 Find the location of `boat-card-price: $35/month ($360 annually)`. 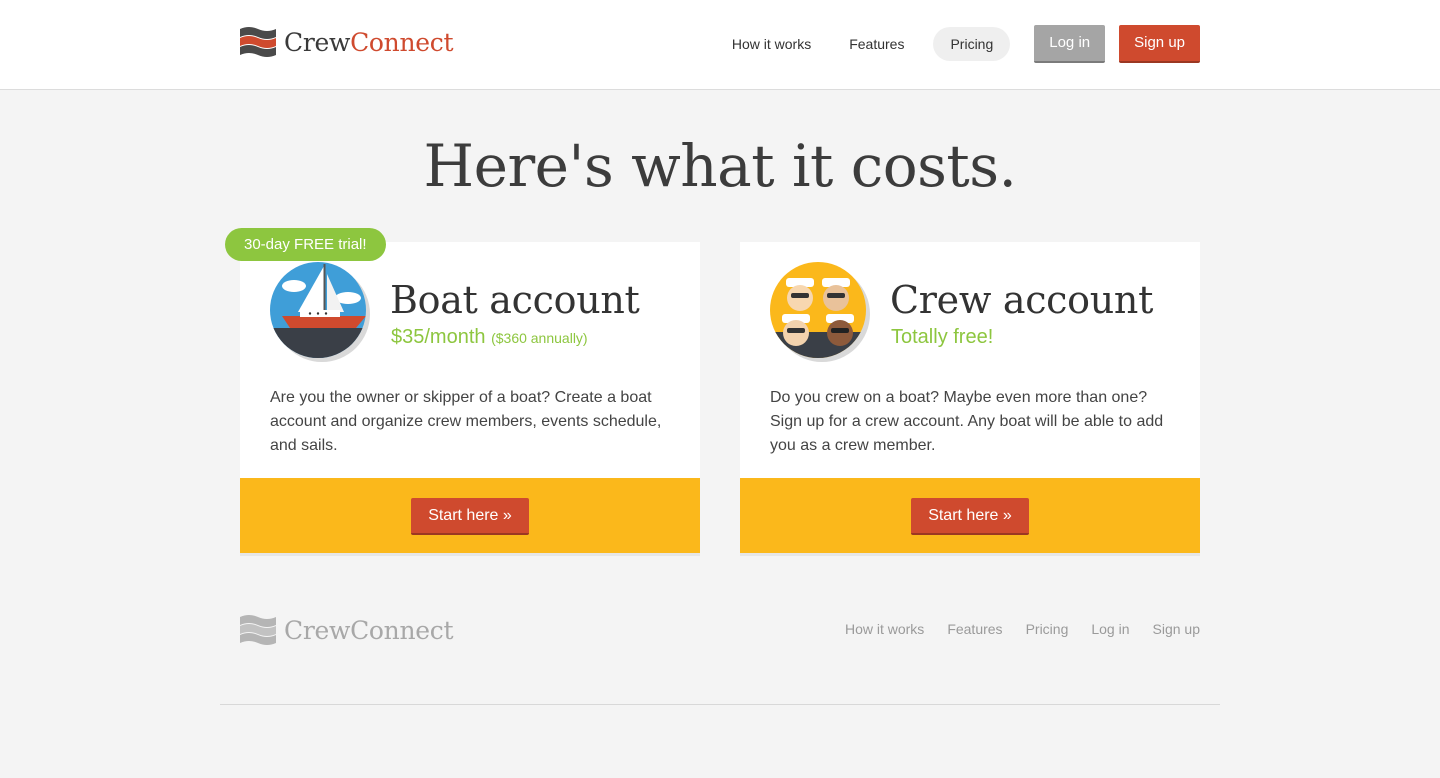

boat-card-price: $35/month ($360 annually) is located at coordinates (489, 337).